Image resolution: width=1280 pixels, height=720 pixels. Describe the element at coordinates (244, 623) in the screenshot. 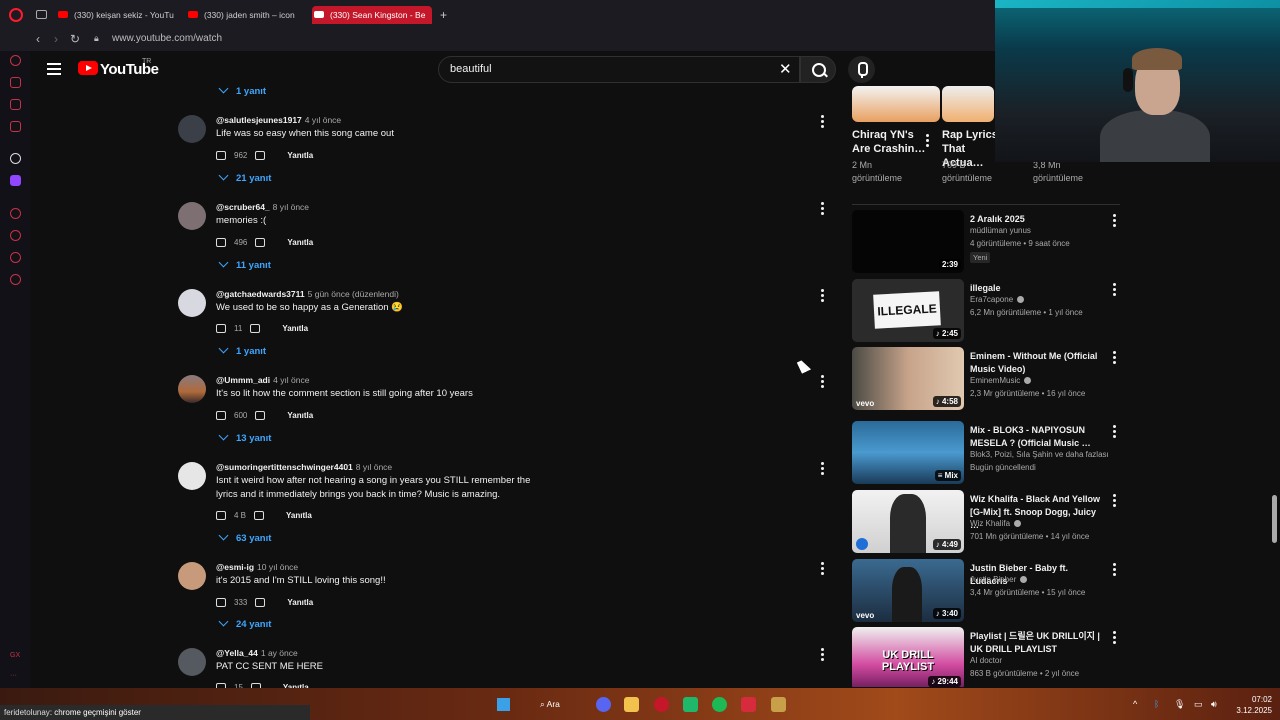

I see `replies-toggle: 24 yanıt` at that location.